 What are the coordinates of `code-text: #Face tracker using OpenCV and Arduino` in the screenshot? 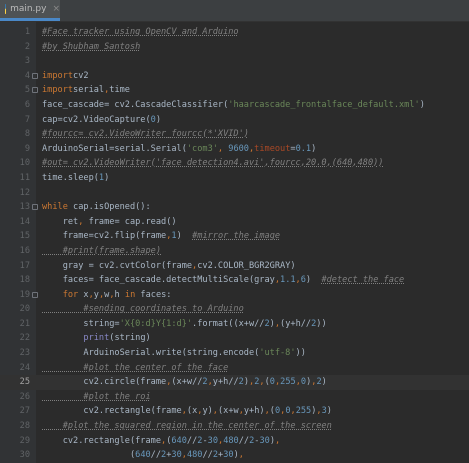 It's located at (140, 32).